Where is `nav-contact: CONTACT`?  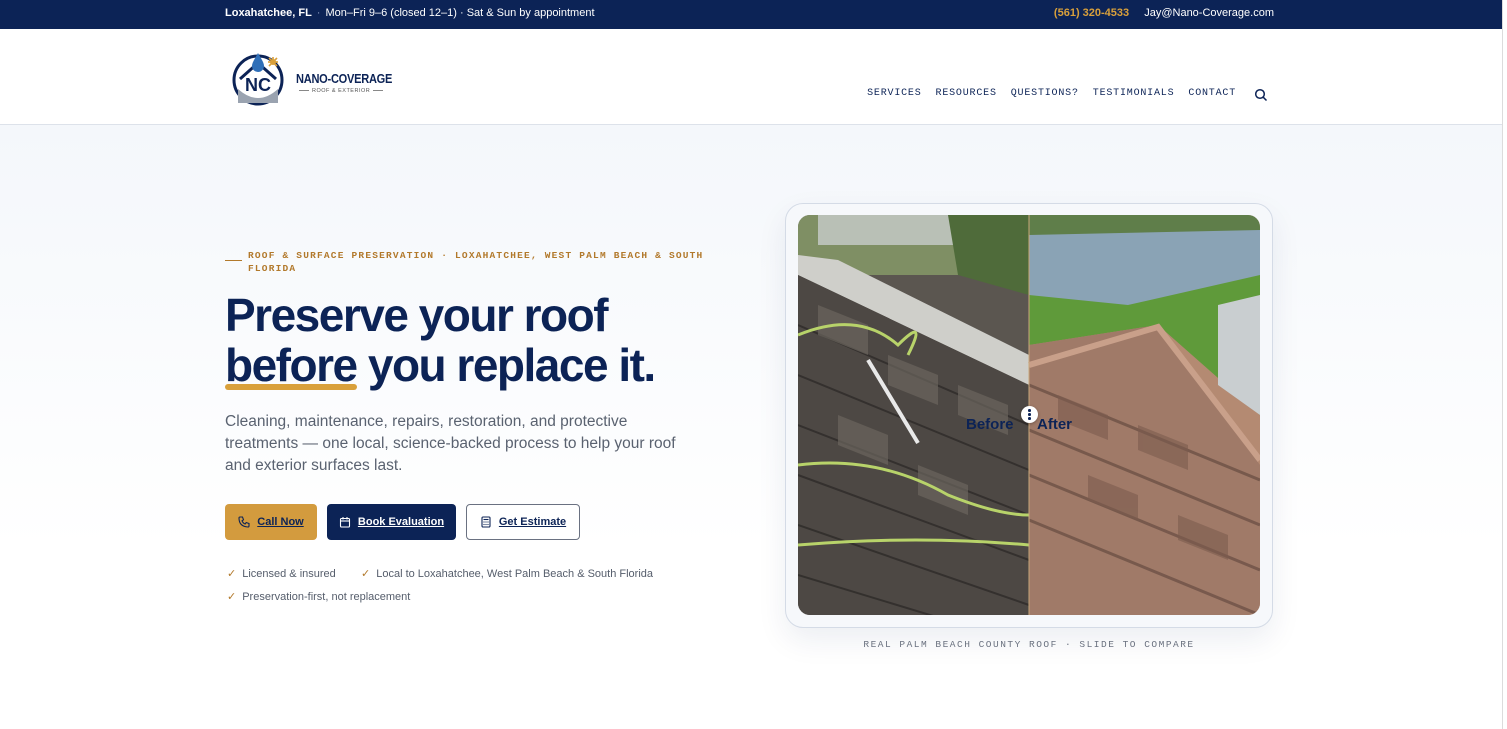 nav-contact: CONTACT is located at coordinates (1212, 93).